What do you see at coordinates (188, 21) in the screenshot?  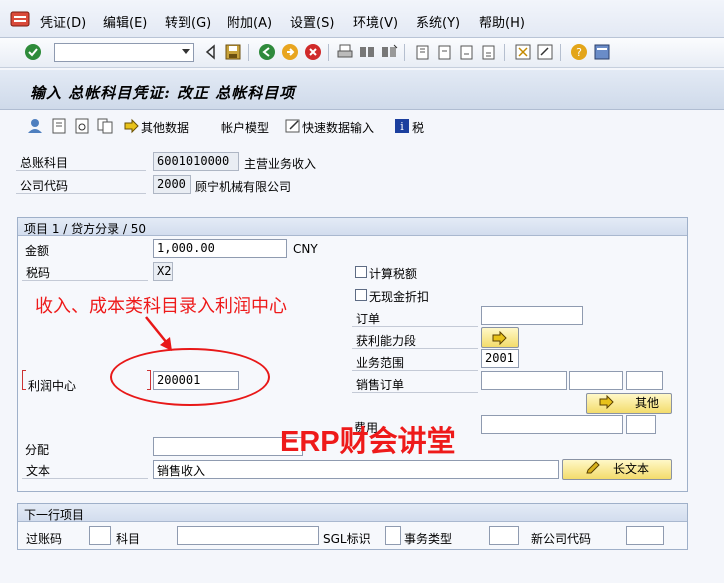 I see `menu-goto: 转到(G)` at bounding box center [188, 21].